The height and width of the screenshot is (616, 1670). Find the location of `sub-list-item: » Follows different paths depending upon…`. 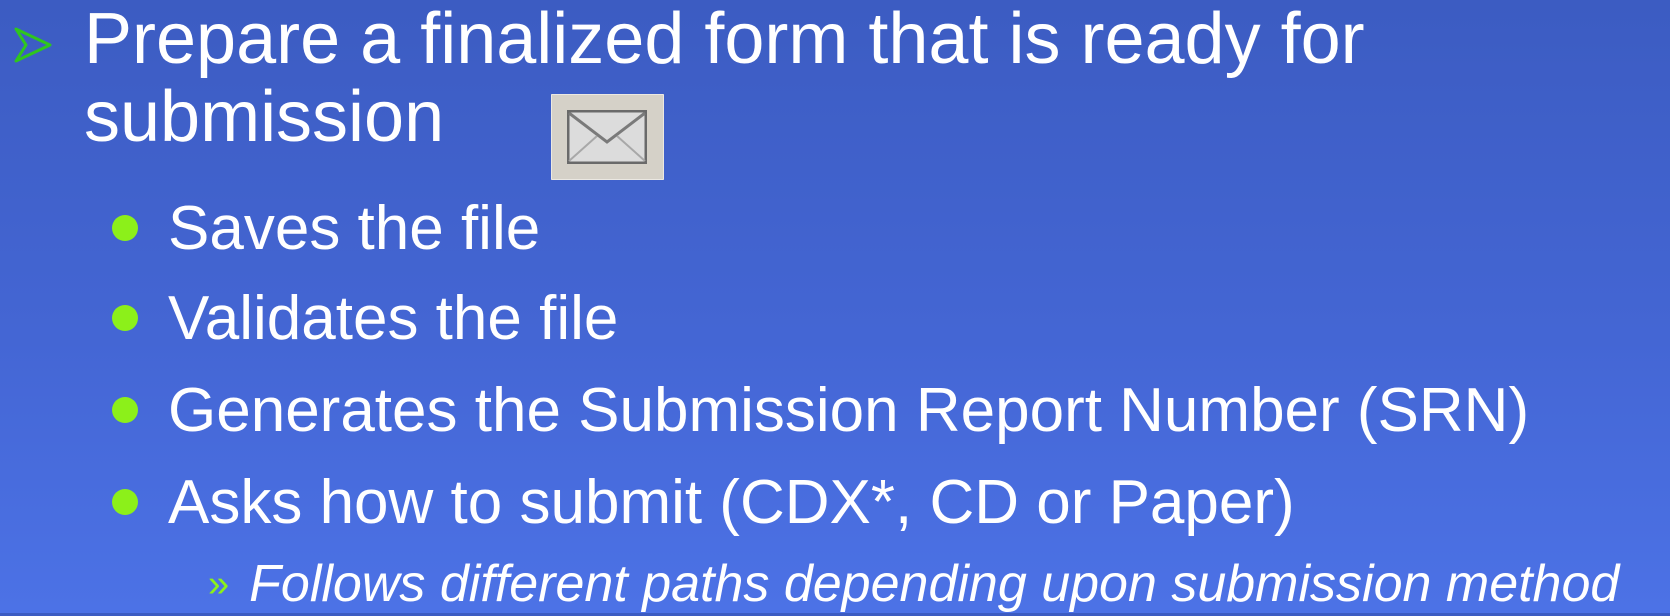

sub-list-item: » Follows different paths depending upon… is located at coordinates (913, 584).